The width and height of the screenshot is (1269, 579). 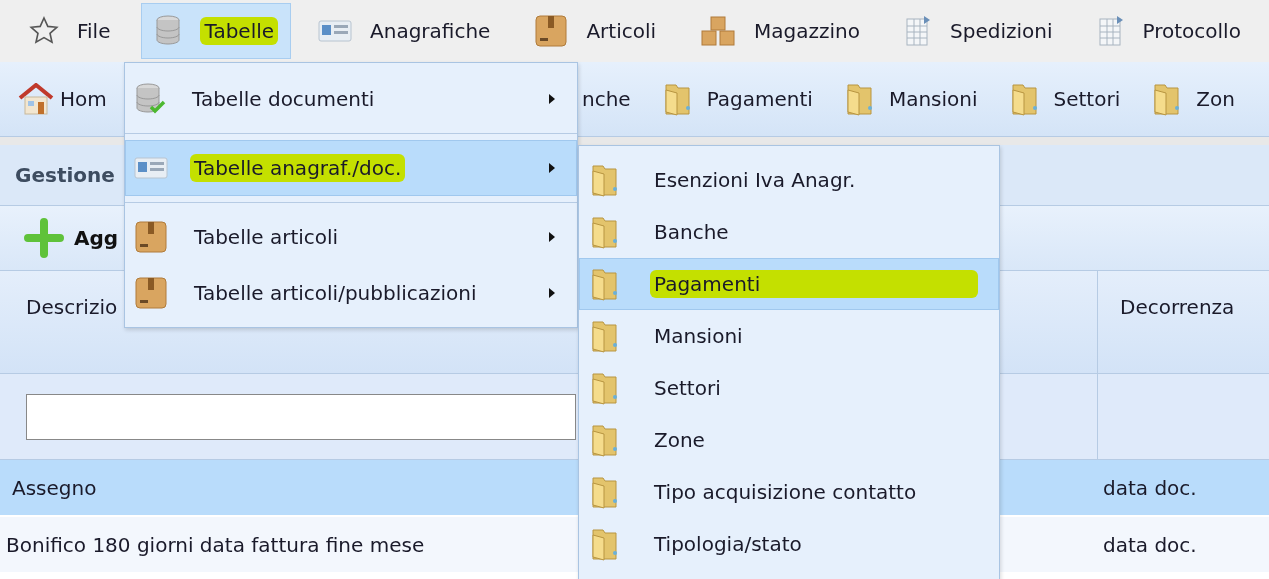 What do you see at coordinates (71, 238) in the screenshot?
I see `add-button: Agg` at bounding box center [71, 238].